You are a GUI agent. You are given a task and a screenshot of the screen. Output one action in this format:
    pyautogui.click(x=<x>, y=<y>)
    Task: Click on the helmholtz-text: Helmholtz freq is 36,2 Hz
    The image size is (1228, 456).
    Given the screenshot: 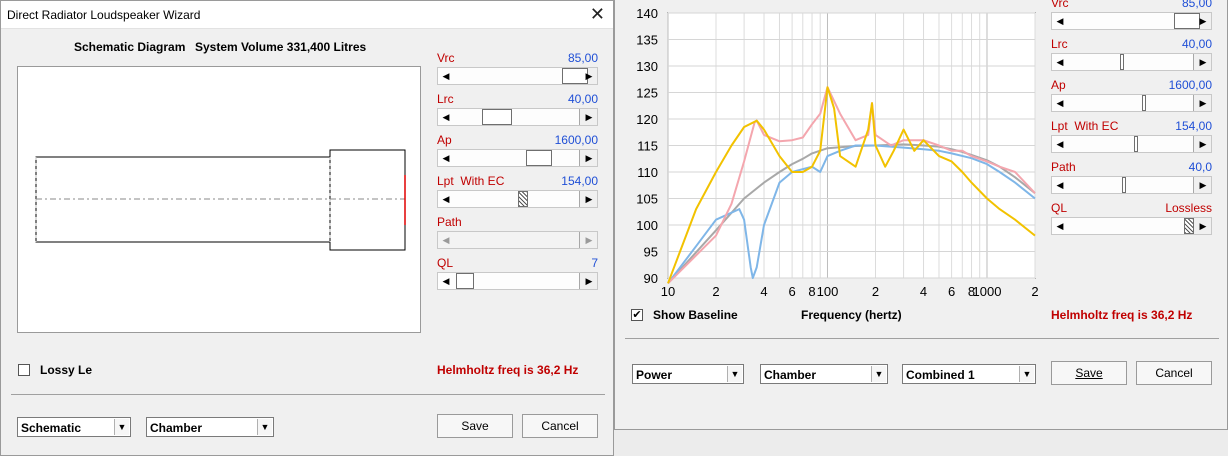 What is the action you would take?
    pyautogui.click(x=508, y=370)
    